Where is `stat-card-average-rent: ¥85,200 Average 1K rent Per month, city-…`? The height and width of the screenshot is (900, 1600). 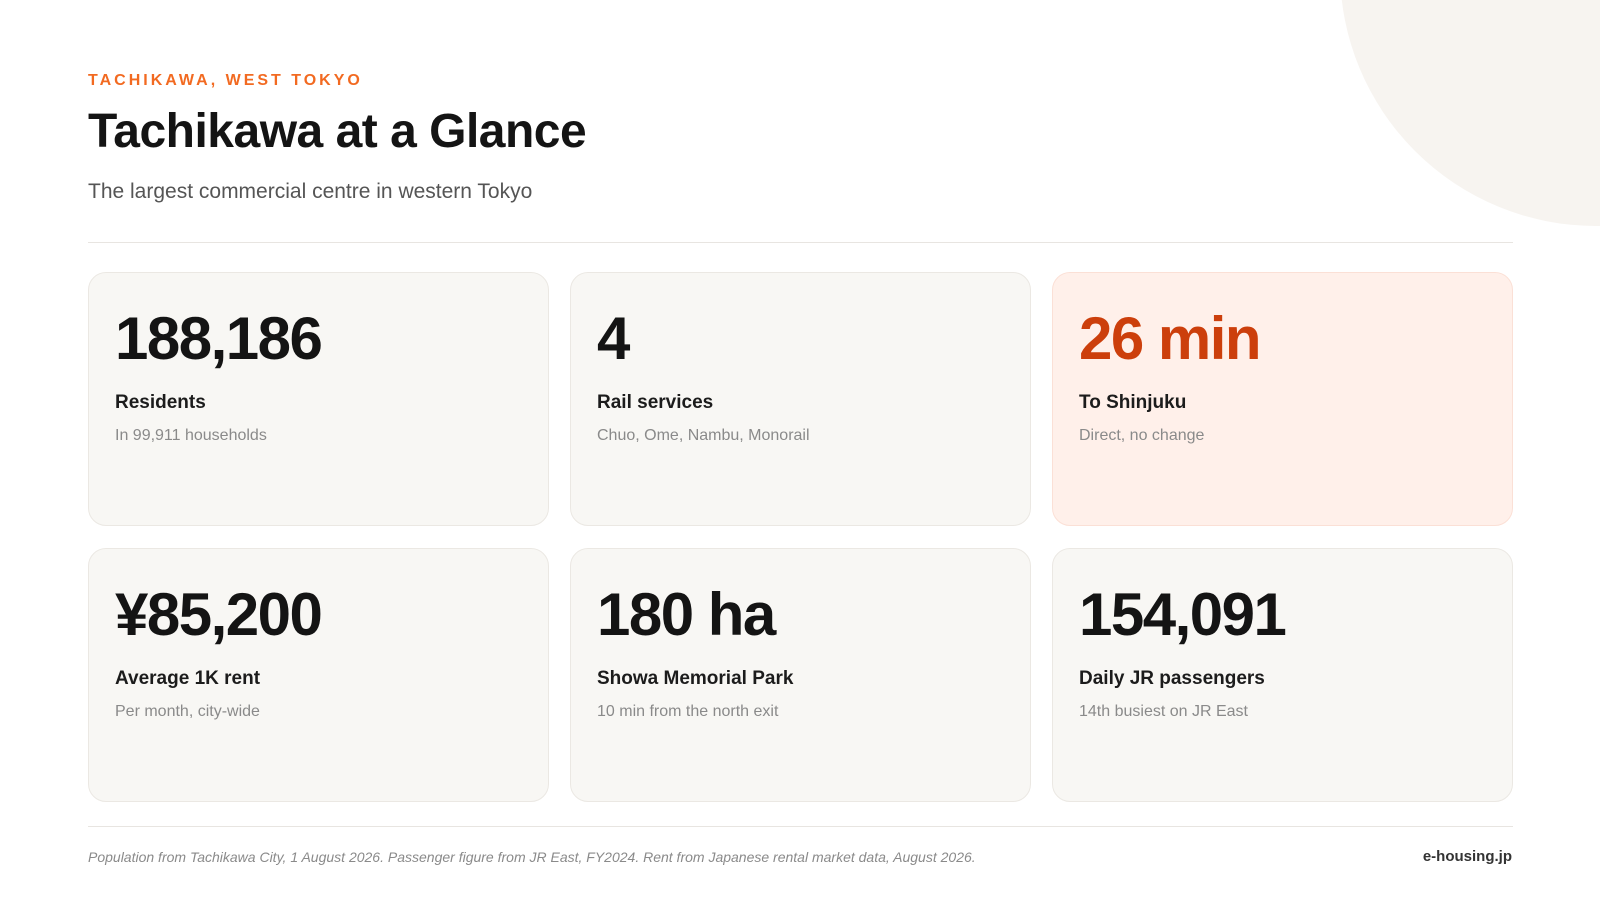 stat-card-average-rent: ¥85,200 Average 1K rent Per month, city-… is located at coordinates (318, 675).